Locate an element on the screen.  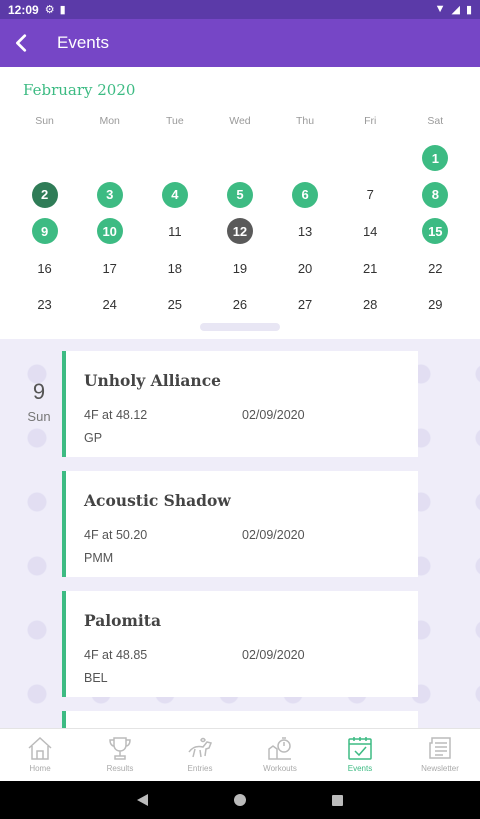
track-code: PMM is located at coordinates (99, 558).